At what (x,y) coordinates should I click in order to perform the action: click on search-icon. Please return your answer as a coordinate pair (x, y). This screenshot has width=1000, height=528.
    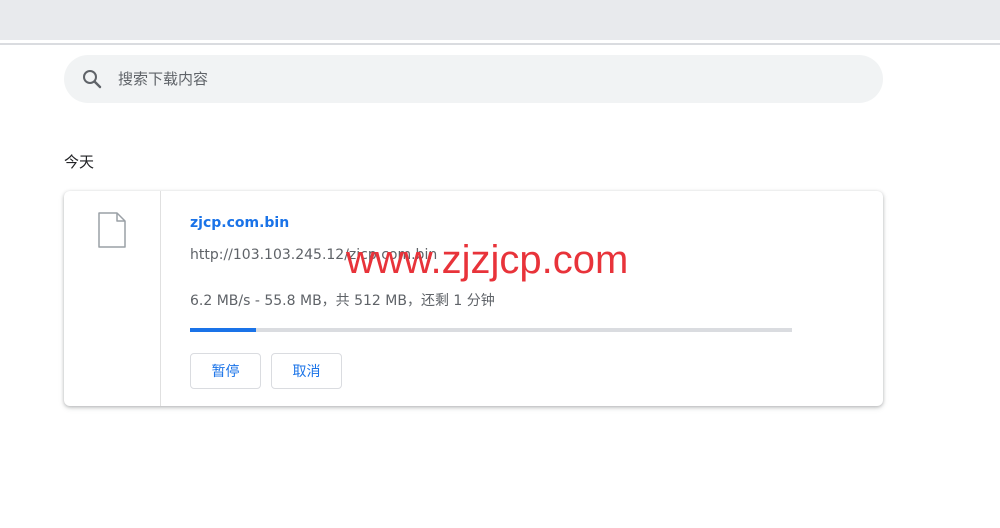
    Looking at the image, I should click on (92, 79).